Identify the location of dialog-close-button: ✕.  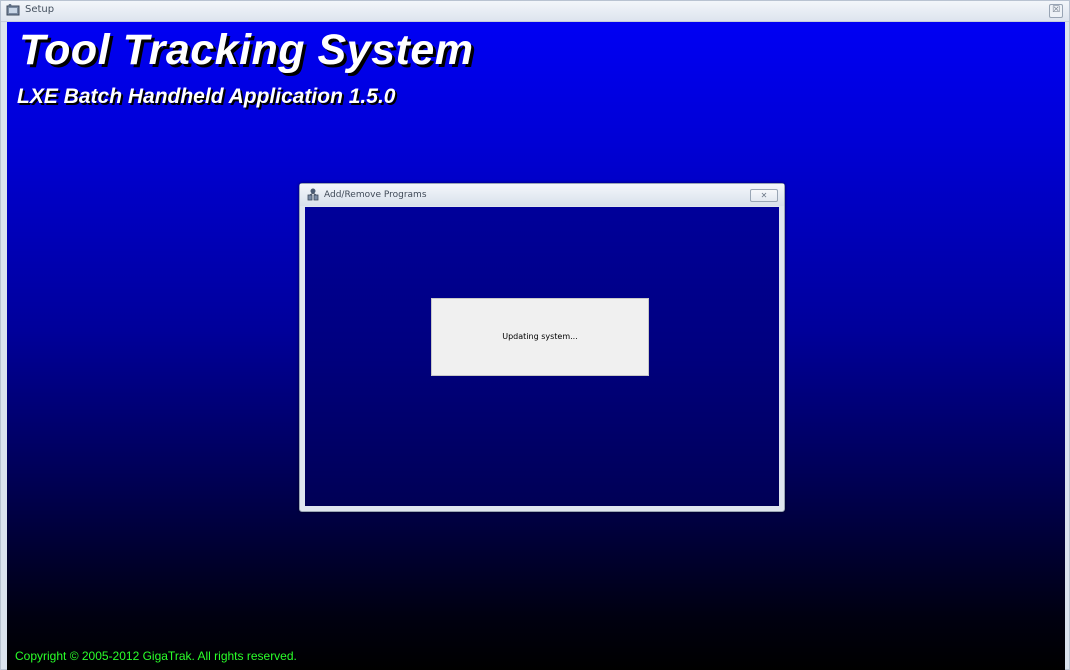
(764, 195).